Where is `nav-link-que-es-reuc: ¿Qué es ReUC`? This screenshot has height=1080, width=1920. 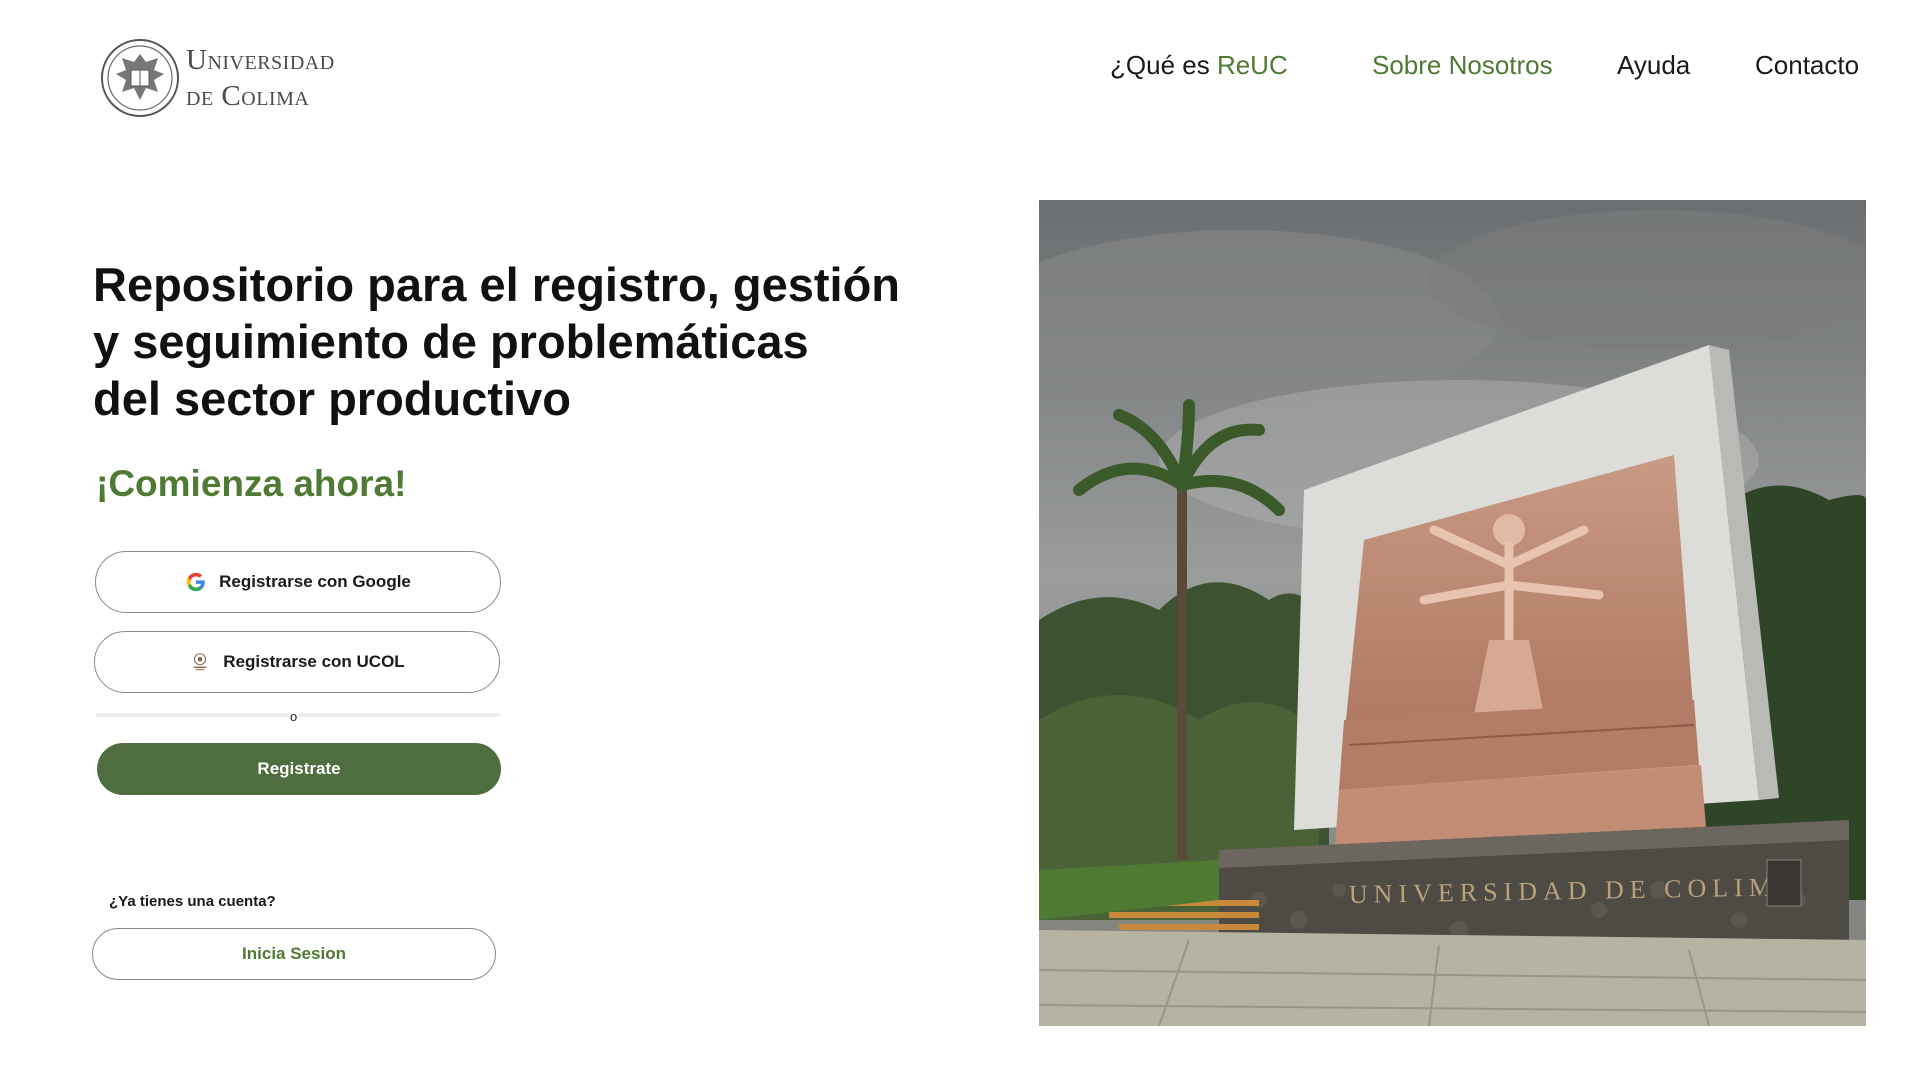
nav-link-que-es-reuc: ¿Qué es ReUC is located at coordinates (1199, 65).